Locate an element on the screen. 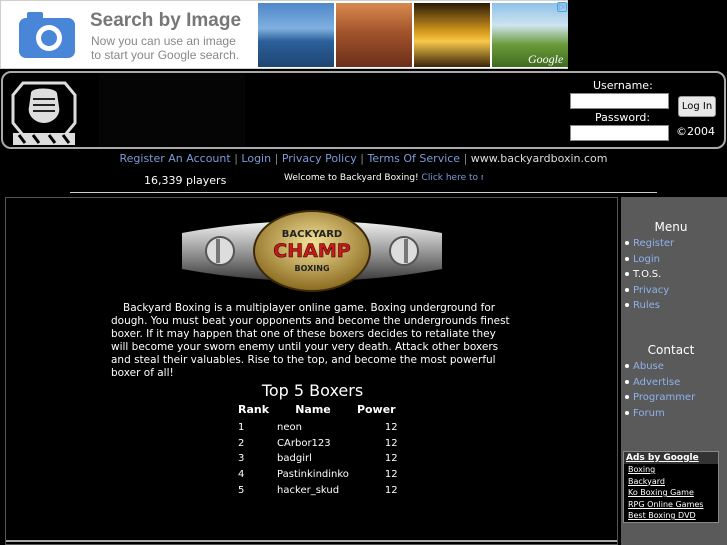 Image resolution: width=727 pixels, height=545 pixels. table-row: 5 hacker_skud 12 is located at coordinates (317, 490).